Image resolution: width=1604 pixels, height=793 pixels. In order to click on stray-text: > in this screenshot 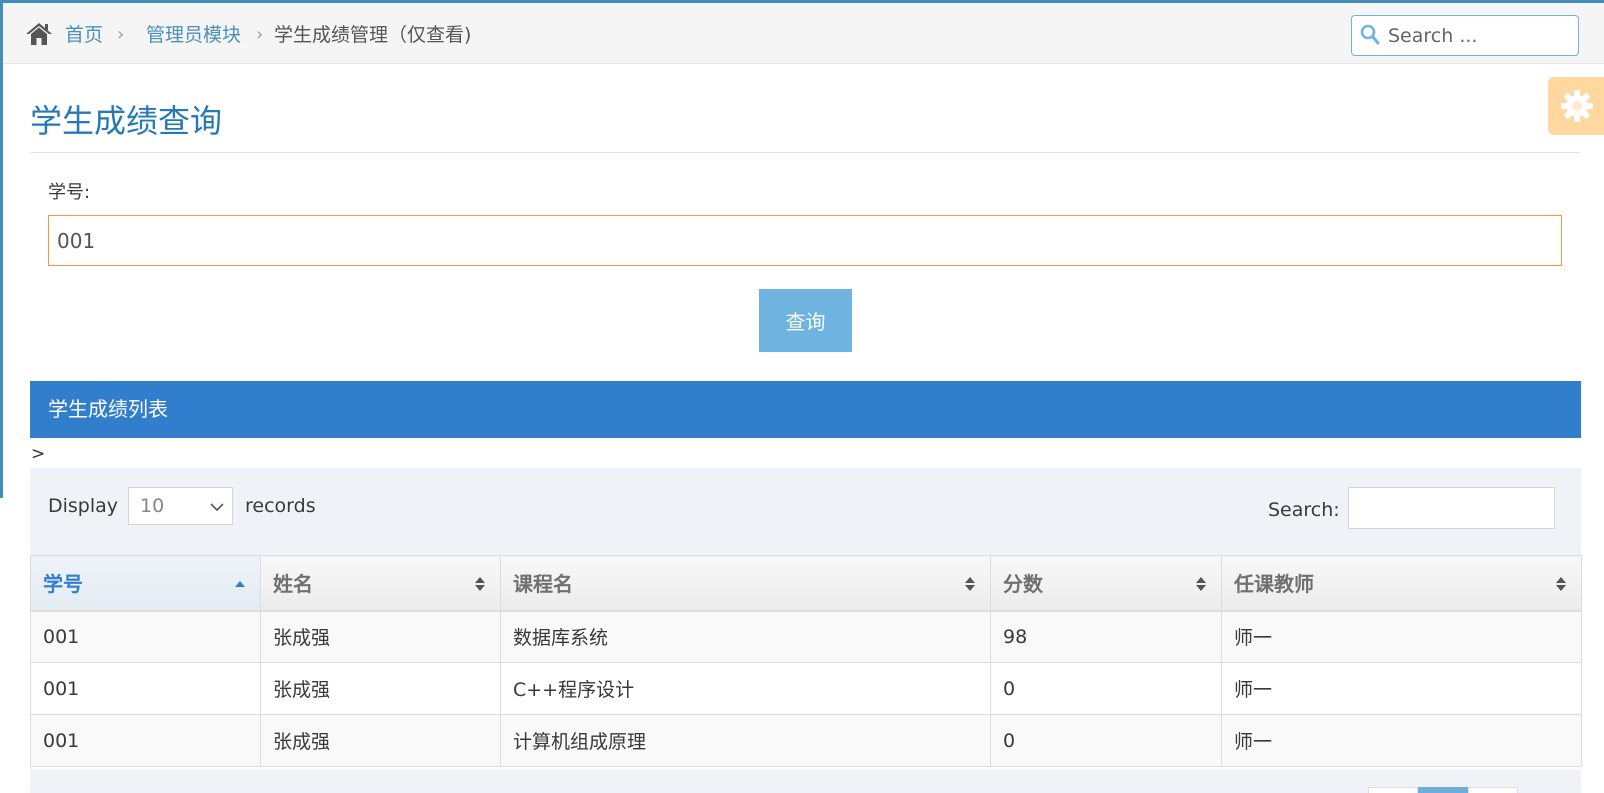, I will do `click(38, 454)`.